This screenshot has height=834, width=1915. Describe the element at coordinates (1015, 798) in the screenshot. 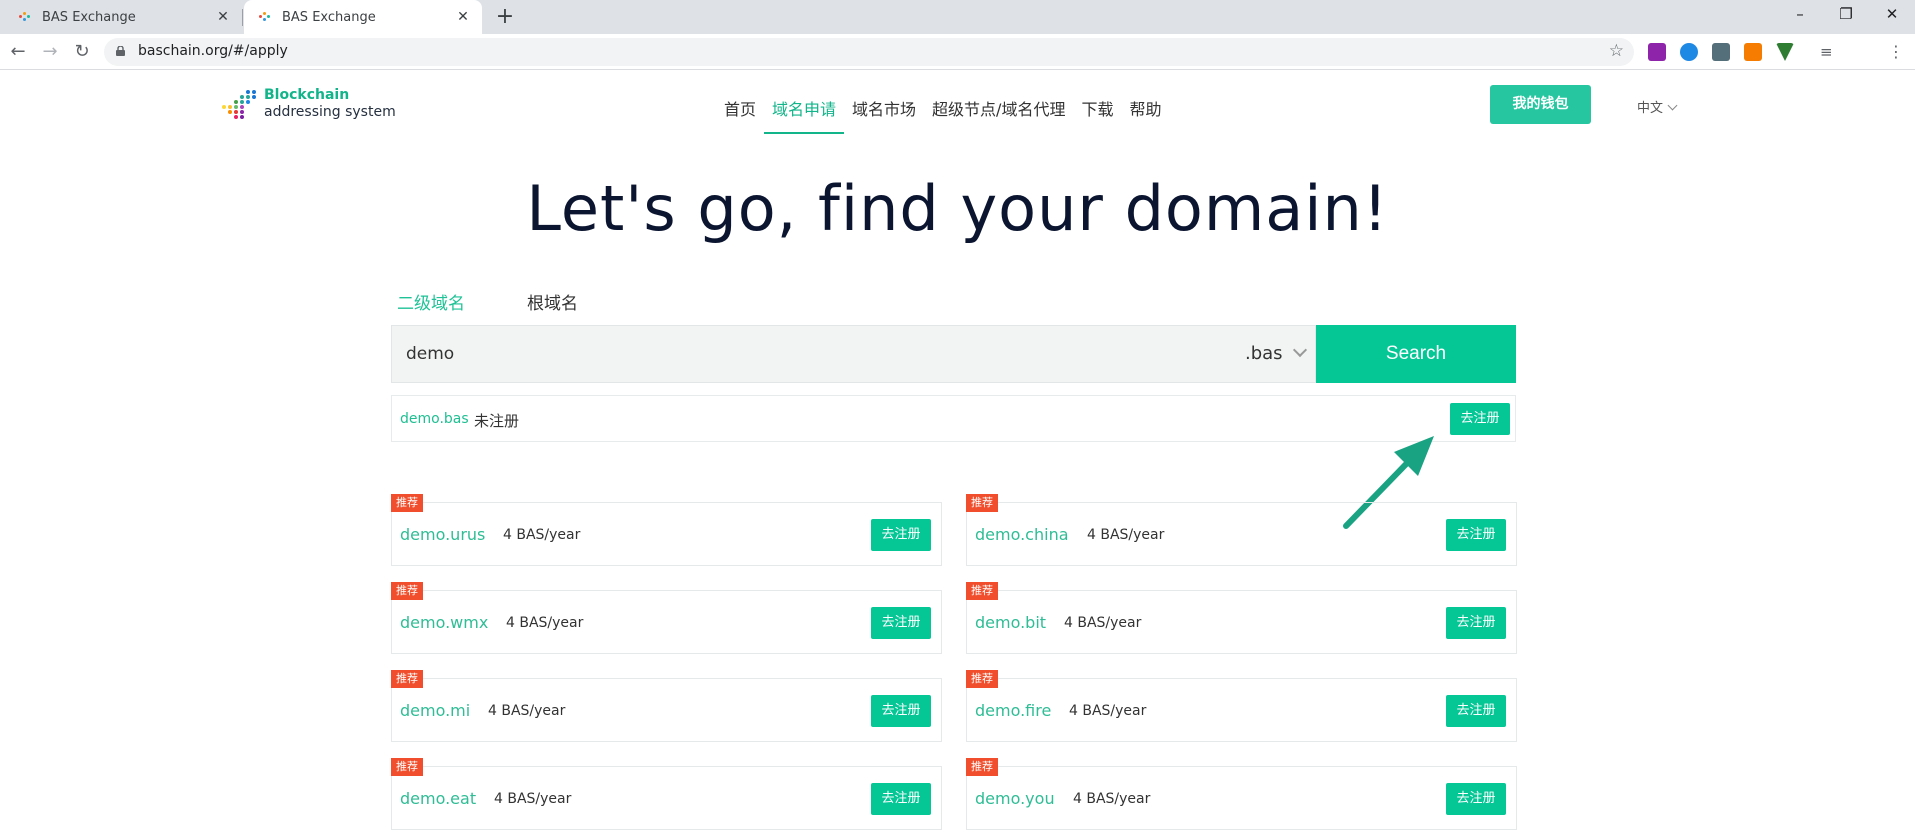

I see `suggestion-domain: demo.you` at that location.